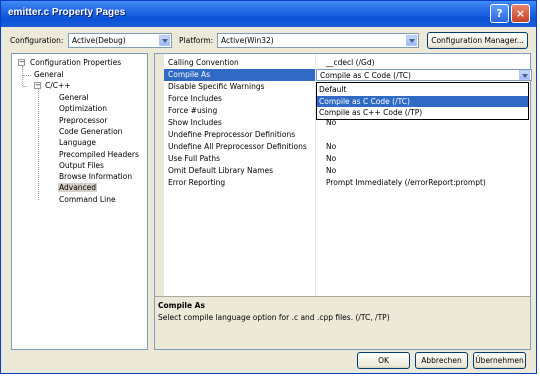  I want to click on grid-gutter, so click(159, 175).